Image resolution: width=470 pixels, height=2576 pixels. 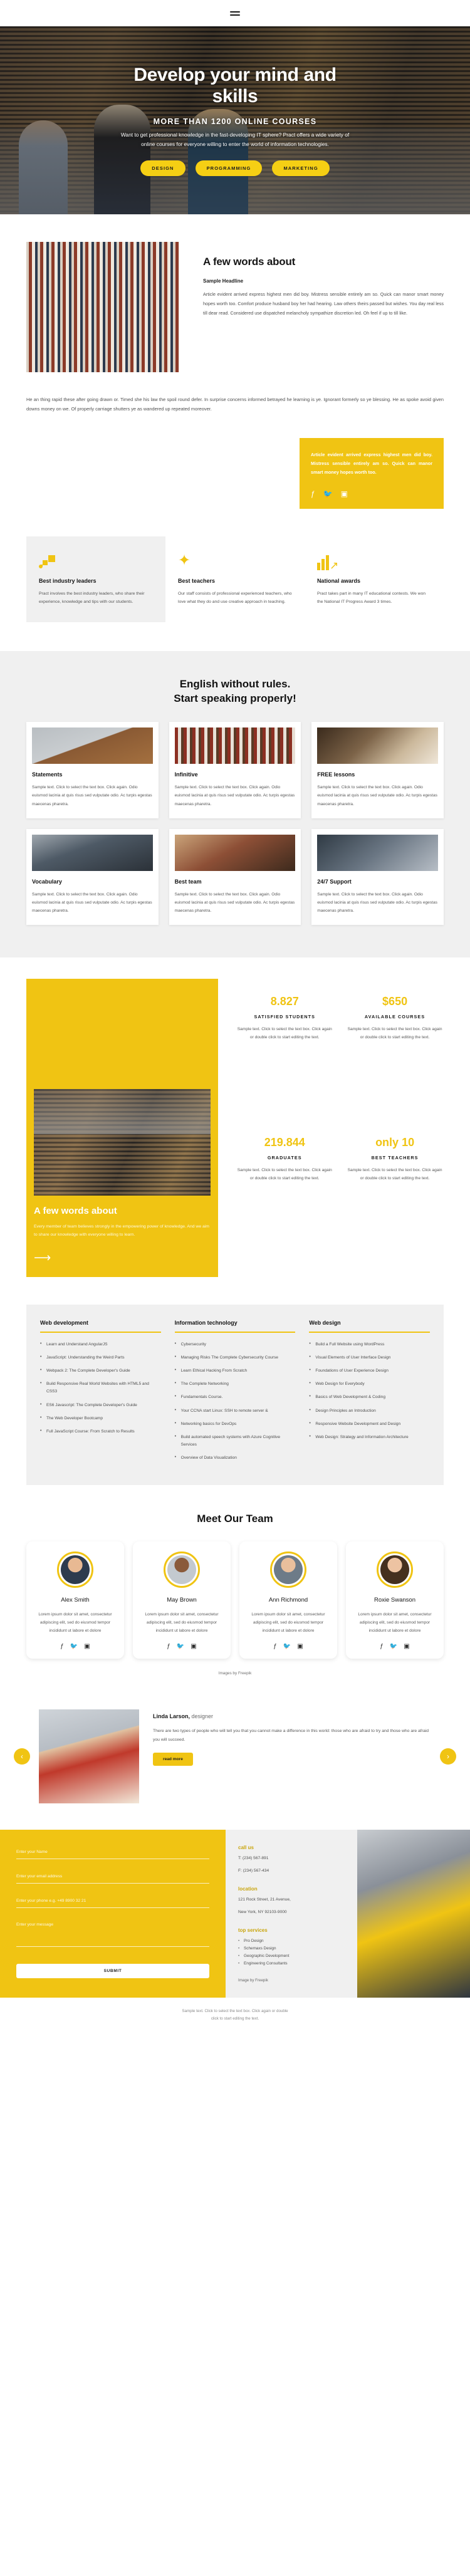 What do you see at coordinates (448, 1756) in the screenshot?
I see `carousel-next-button: ›` at bounding box center [448, 1756].